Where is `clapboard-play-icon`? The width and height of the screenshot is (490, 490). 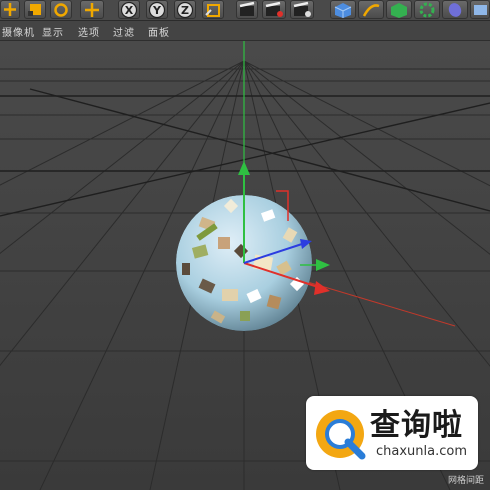
clapboard-play-icon is located at coordinates (274, 9).